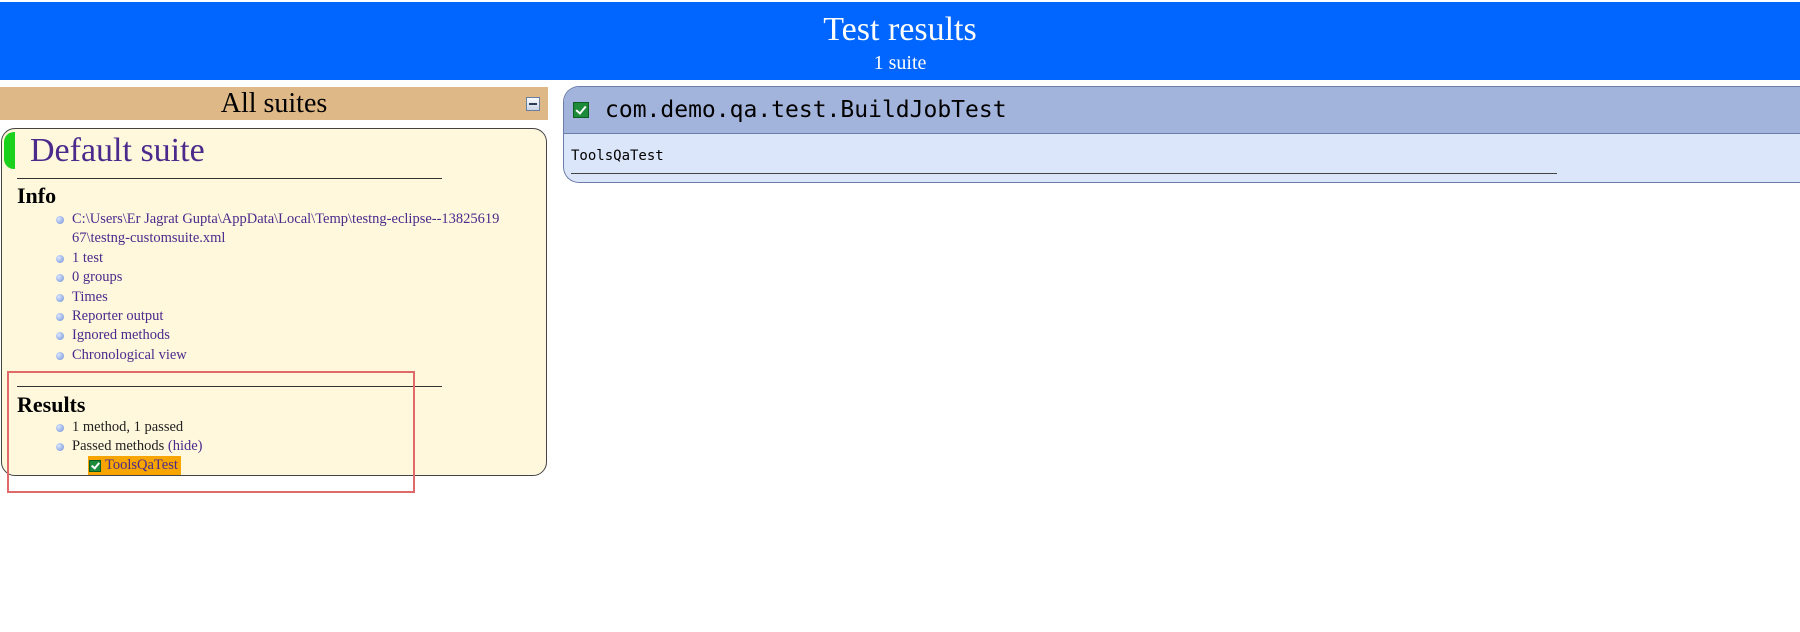  What do you see at coordinates (252, 297) in the screenshot?
I see `list-item: Times` at bounding box center [252, 297].